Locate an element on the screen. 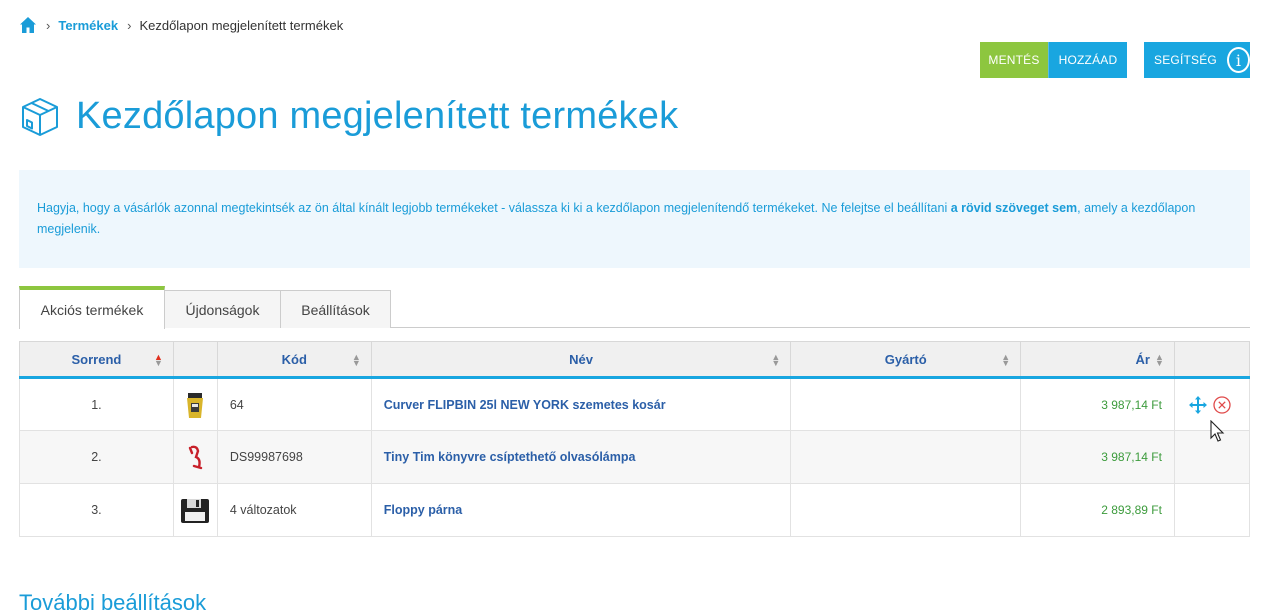 The image size is (1273, 616). product-thumbnail-pillow is located at coordinates (195, 511).